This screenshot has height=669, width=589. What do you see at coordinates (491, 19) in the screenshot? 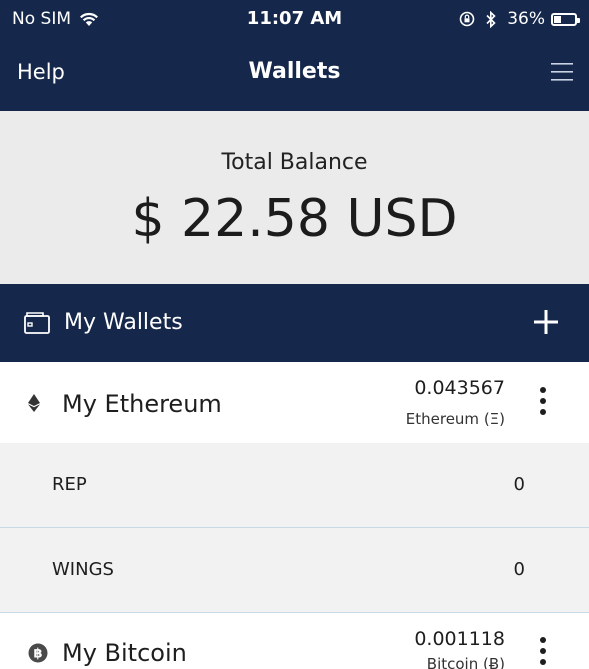
I see `bluetooth-icon` at bounding box center [491, 19].